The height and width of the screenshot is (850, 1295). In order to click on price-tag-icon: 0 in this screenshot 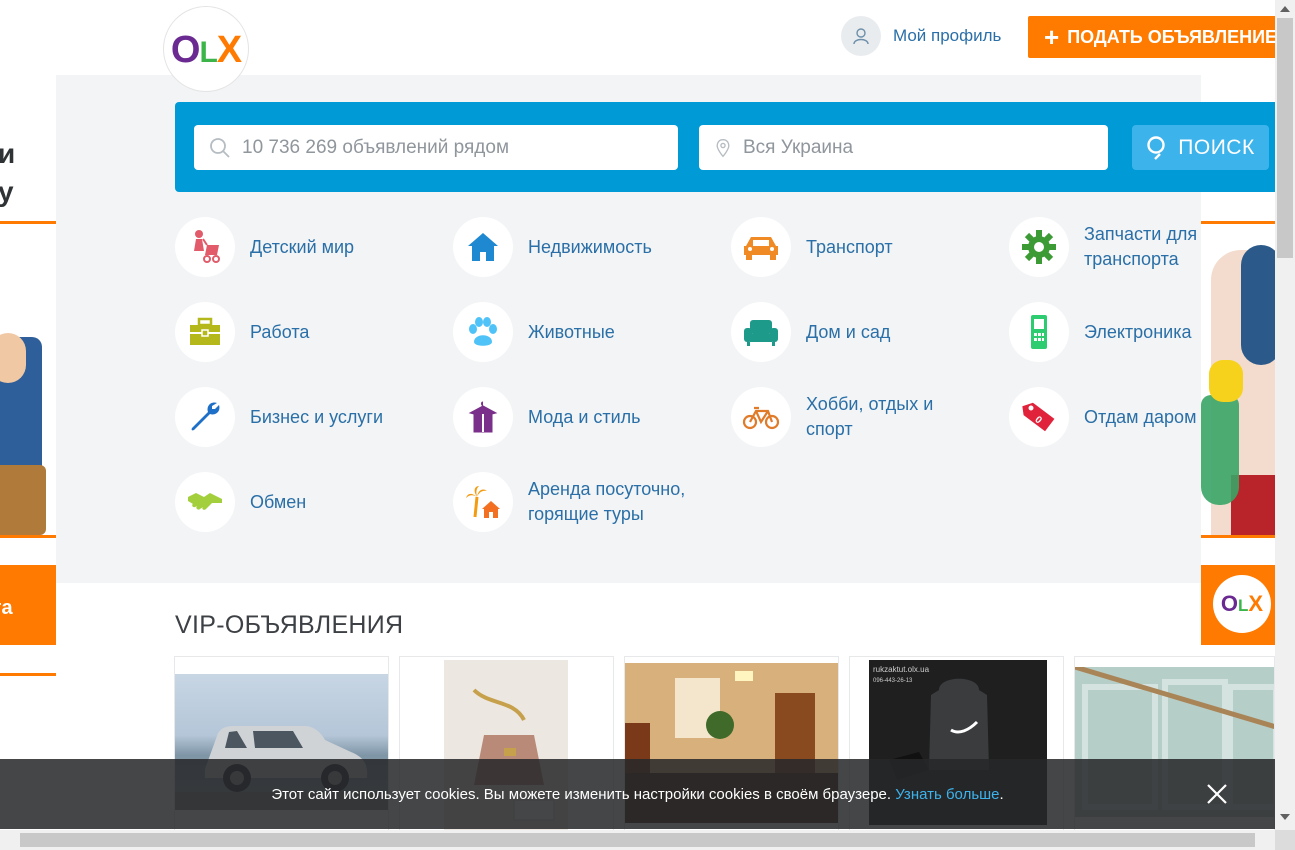, I will do `click(1039, 417)`.